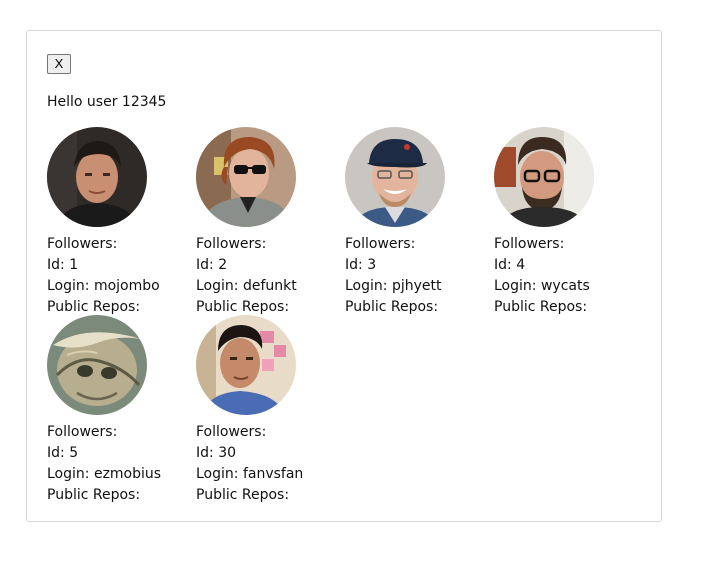 Image resolution: width=704 pixels, height=567 pixels. I want to click on id-row: Id: 1, so click(121, 265).